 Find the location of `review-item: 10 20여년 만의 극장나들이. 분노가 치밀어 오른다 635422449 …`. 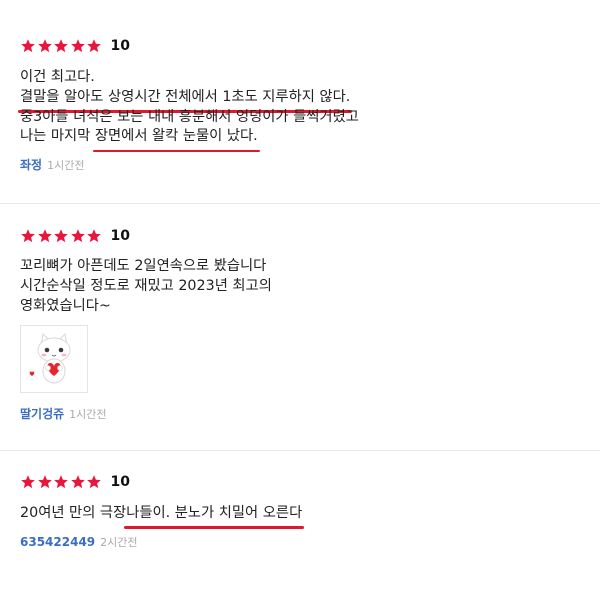

review-item: 10 20여년 만의 극장나들이. 분노가 치밀어 오른다 635422449 … is located at coordinates (310, 511).